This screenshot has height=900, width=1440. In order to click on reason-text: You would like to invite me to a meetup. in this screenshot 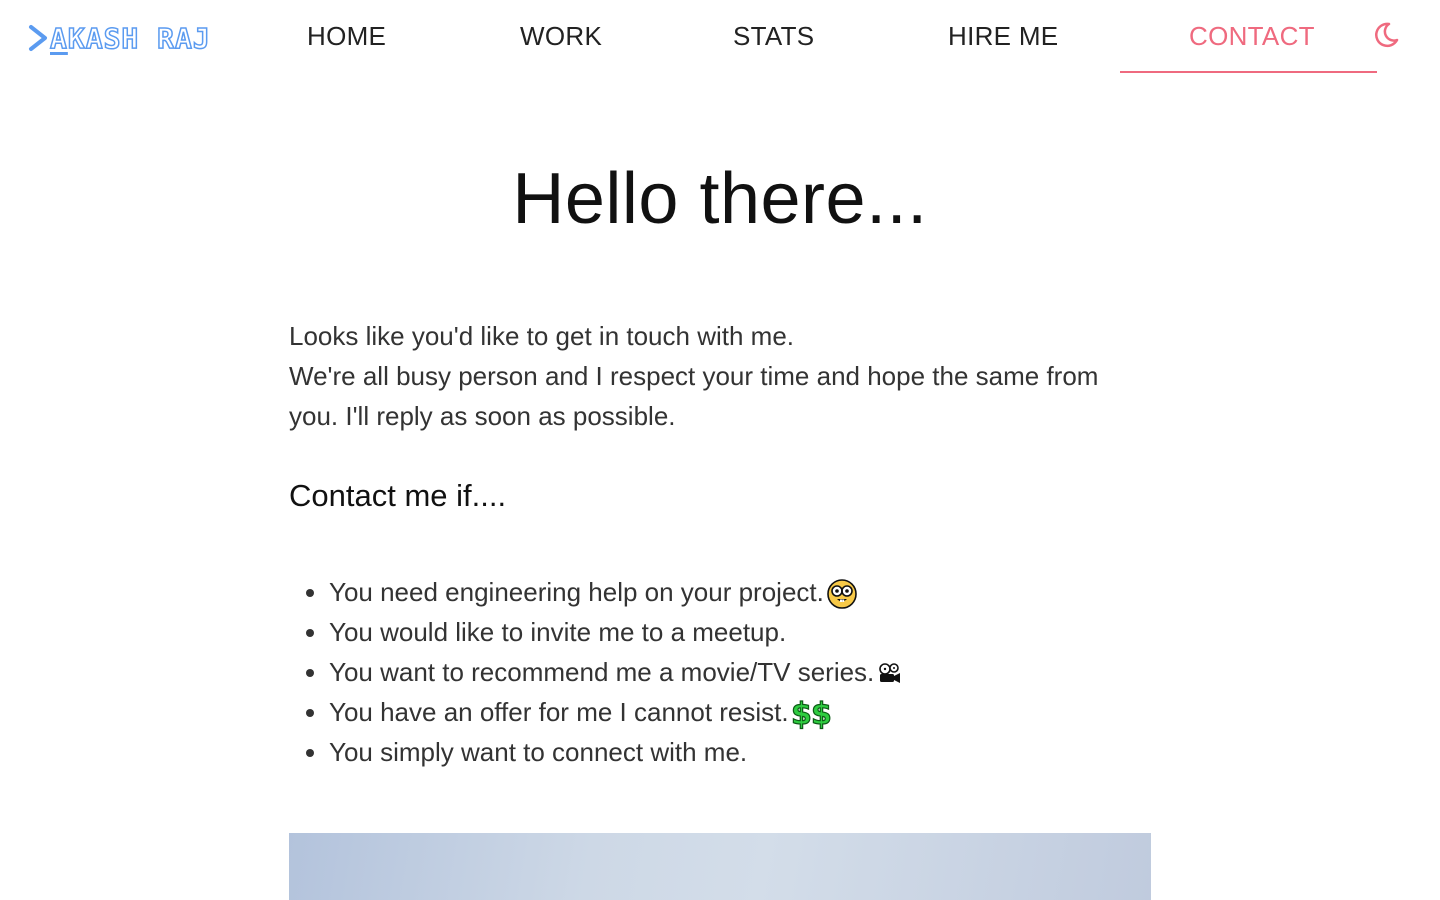, I will do `click(558, 632)`.